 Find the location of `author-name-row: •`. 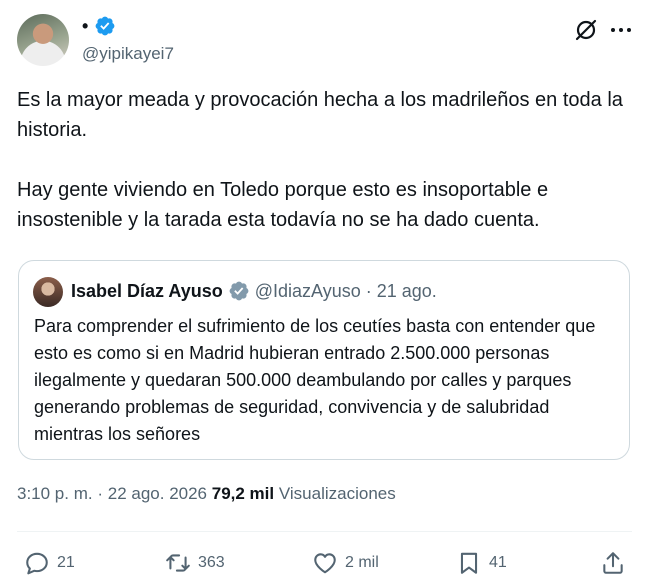

author-name-row: • is located at coordinates (99, 26).